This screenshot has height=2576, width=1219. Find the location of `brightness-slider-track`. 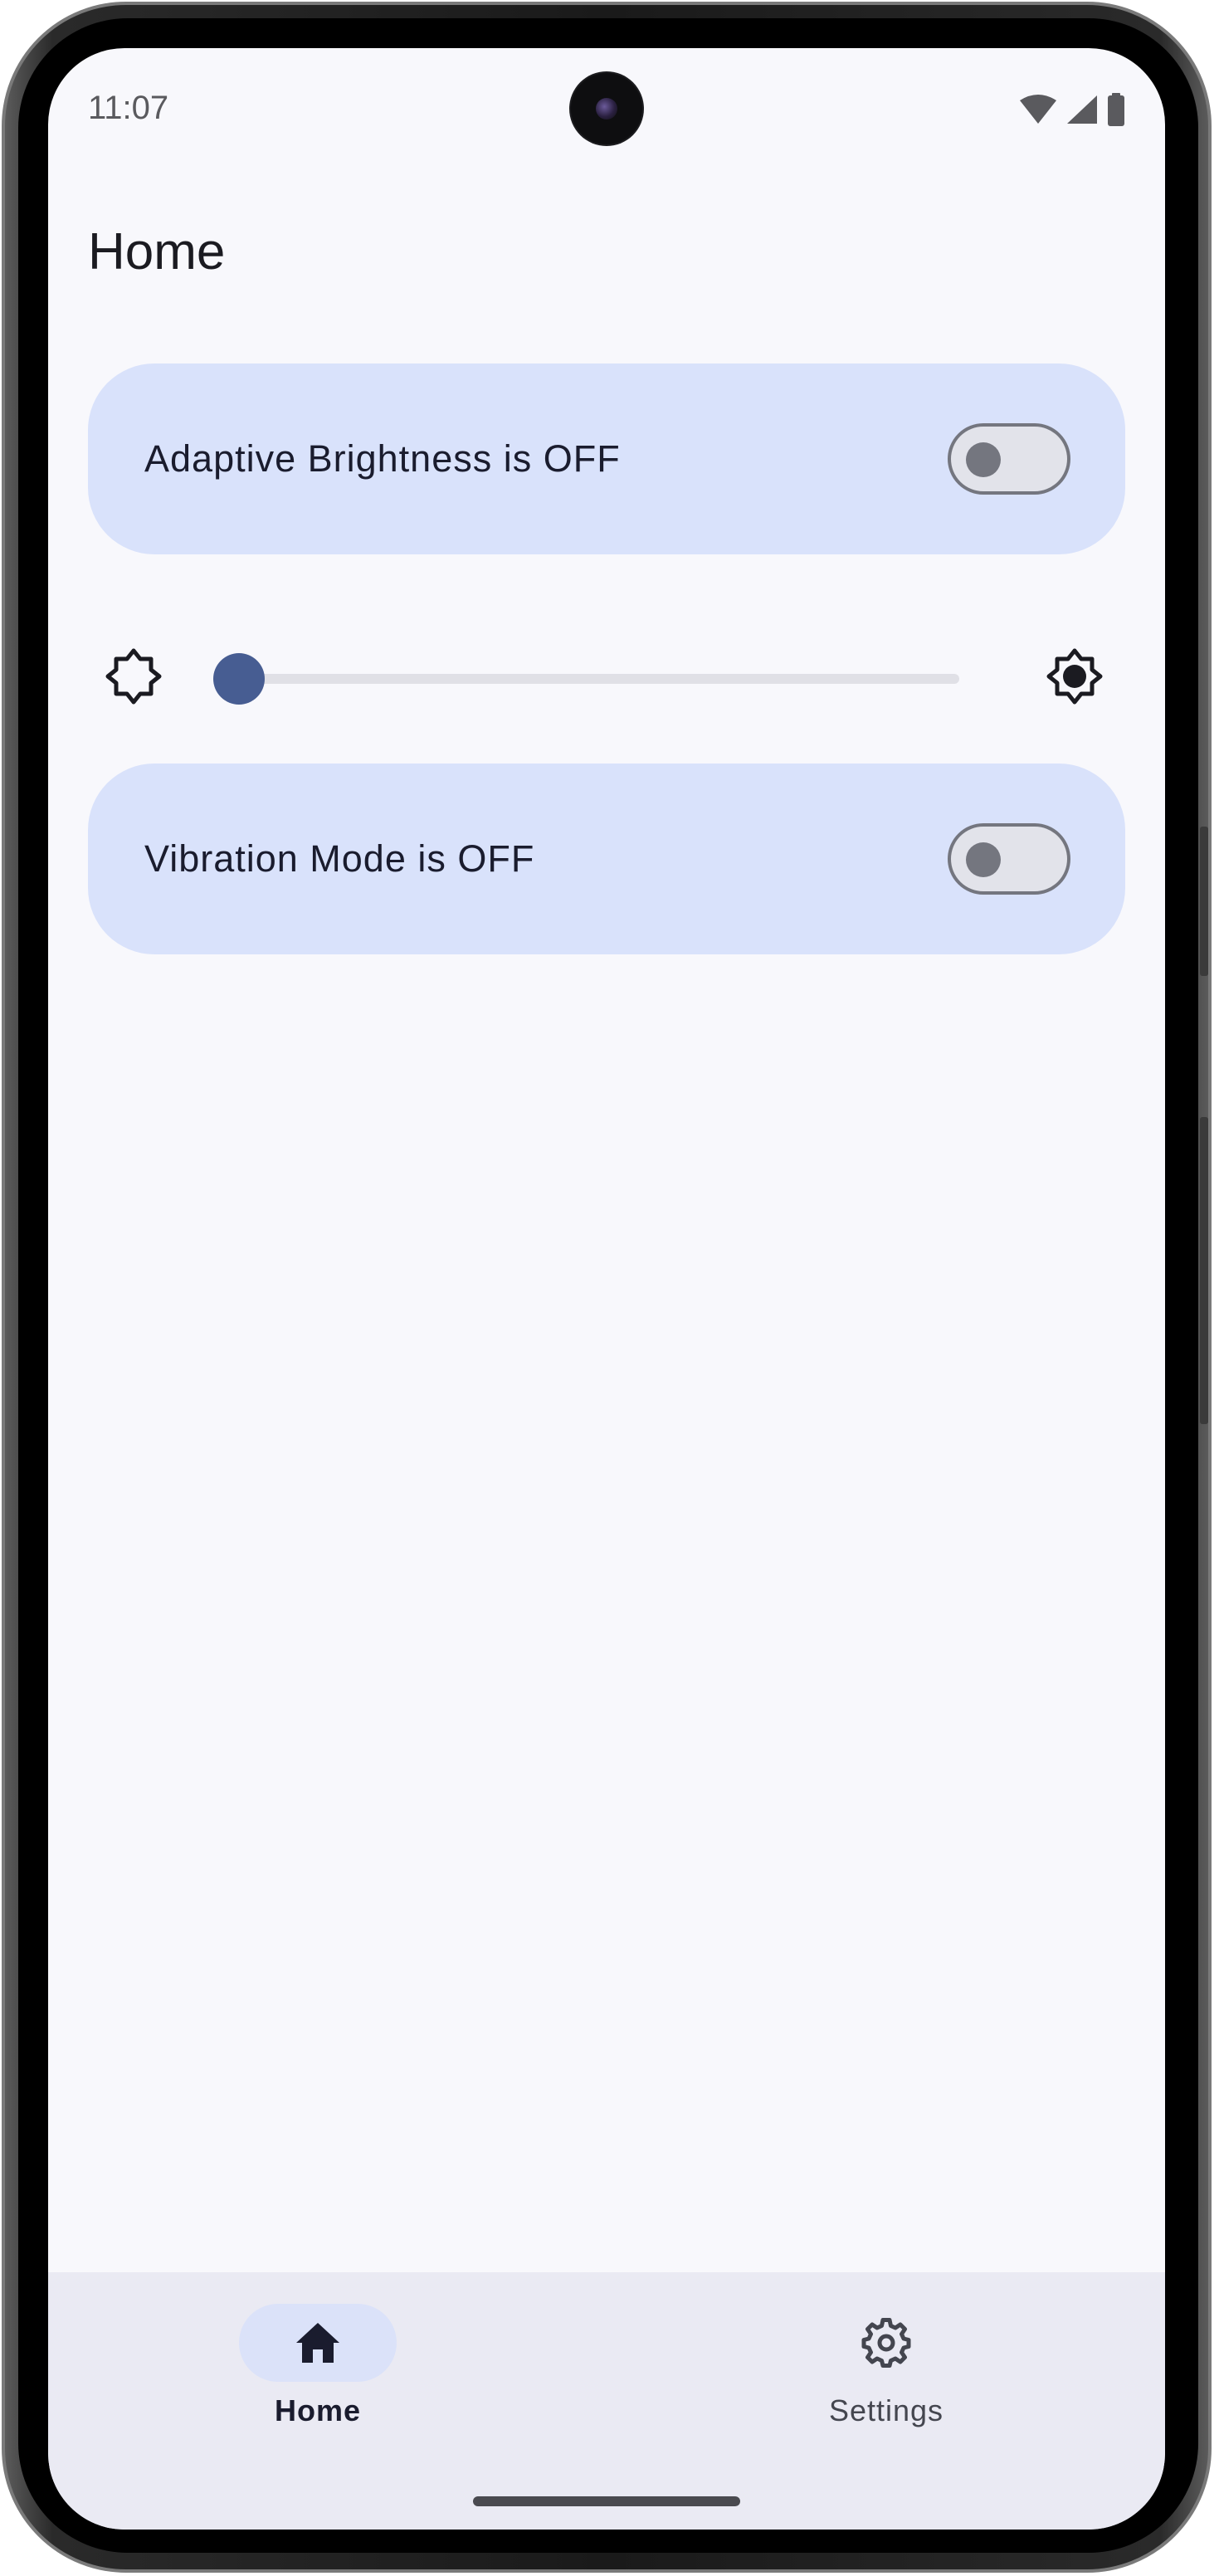

brightness-slider-track is located at coordinates (588, 679).